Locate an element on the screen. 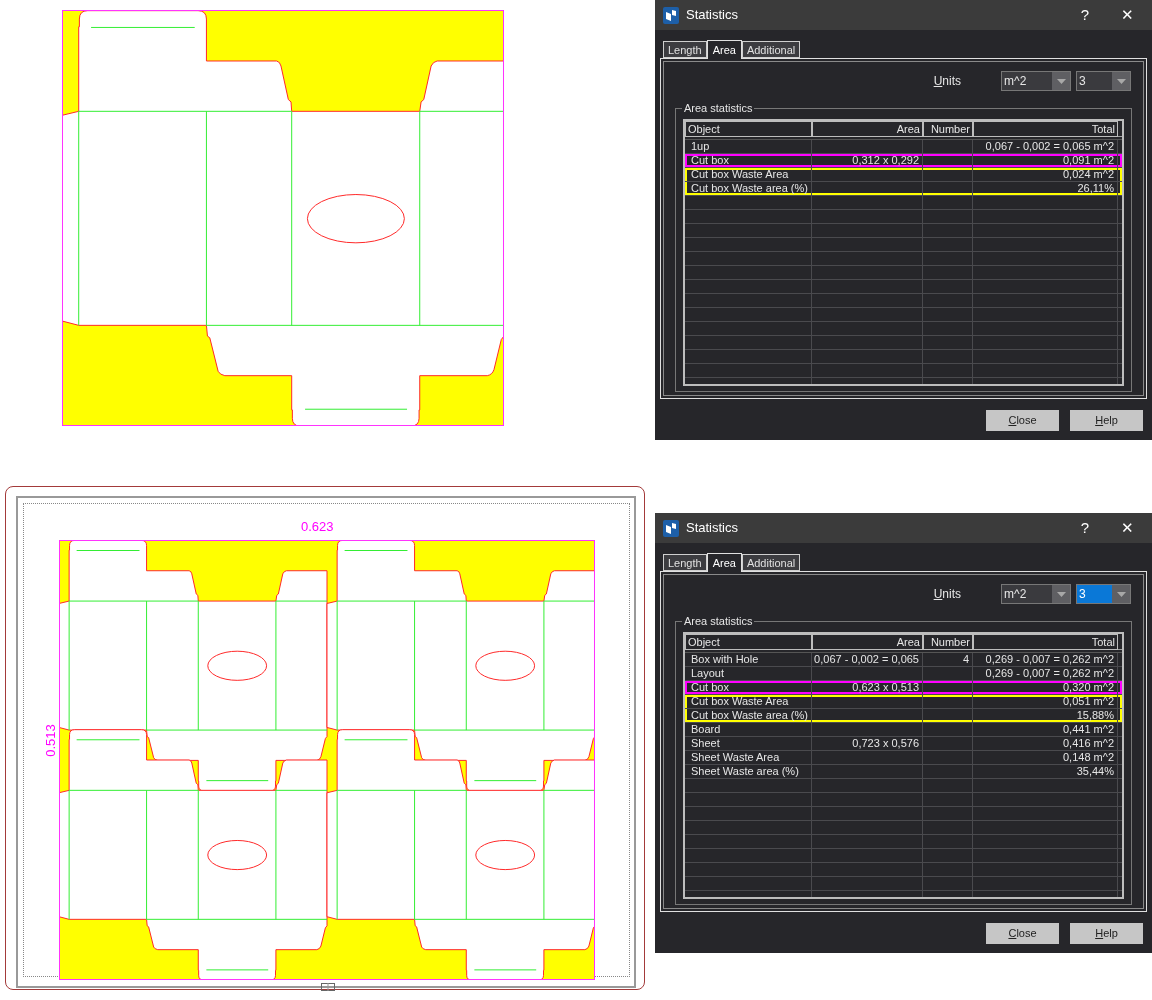  table-cell: 1up is located at coordinates (748, 146).